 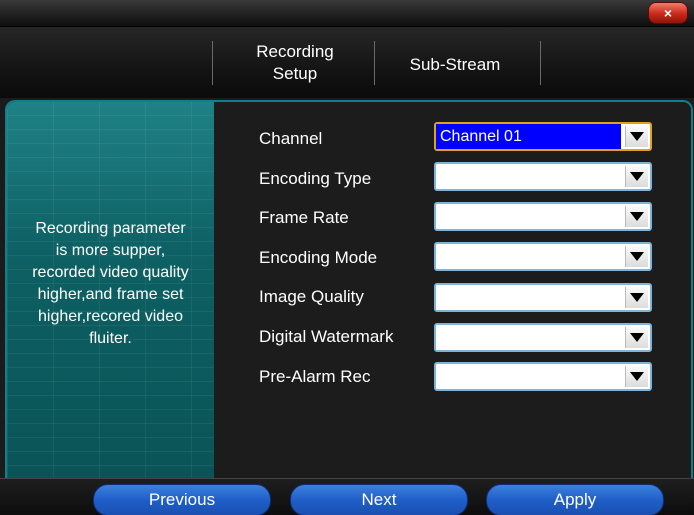 I want to click on image-quality-select, so click(x=543, y=297).